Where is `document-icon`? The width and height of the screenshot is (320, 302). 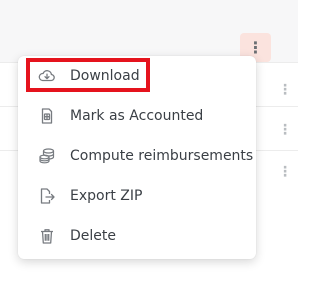 document-icon is located at coordinates (47, 116).